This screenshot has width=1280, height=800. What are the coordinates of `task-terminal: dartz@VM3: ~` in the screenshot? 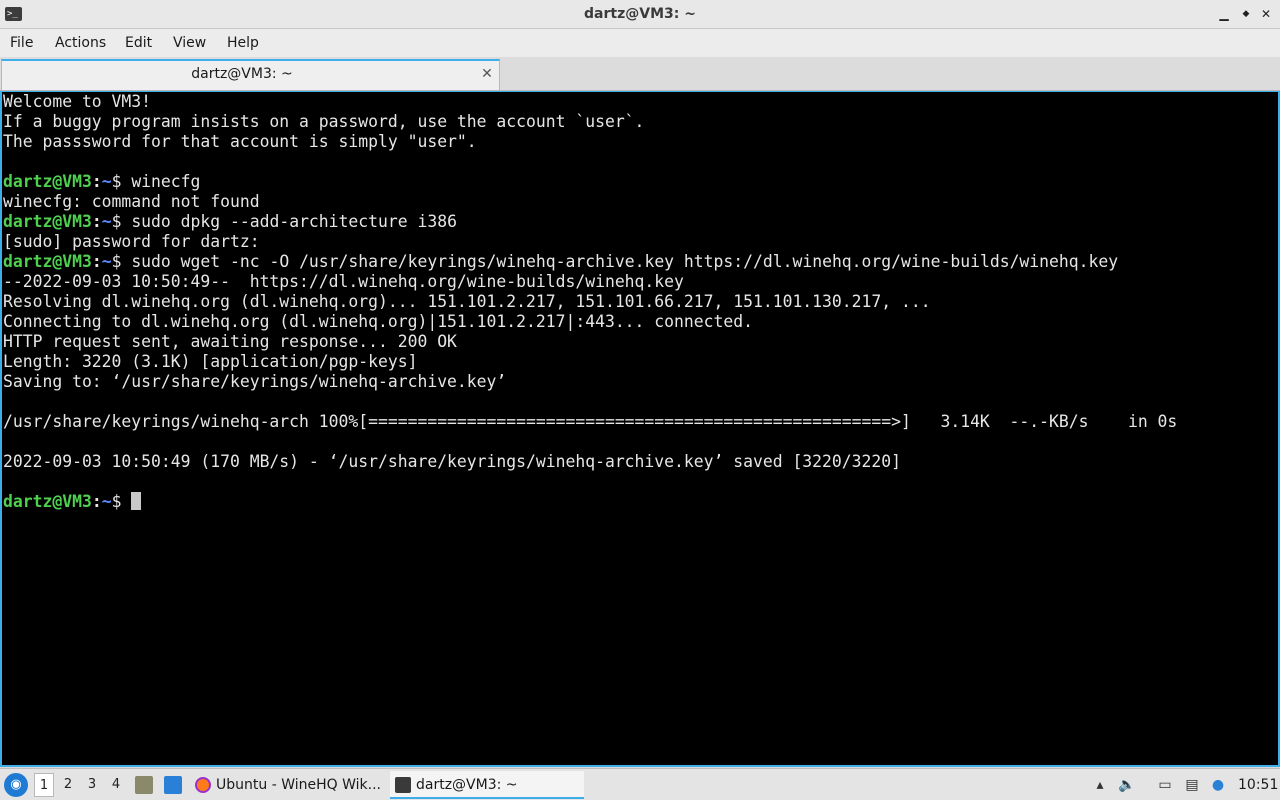 It's located at (487, 785).